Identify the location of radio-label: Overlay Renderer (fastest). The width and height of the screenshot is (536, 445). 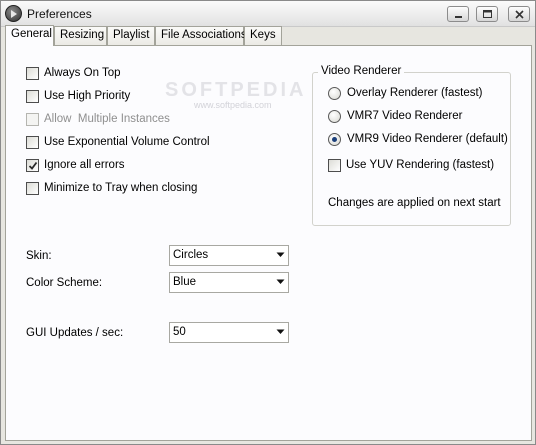
(415, 93).